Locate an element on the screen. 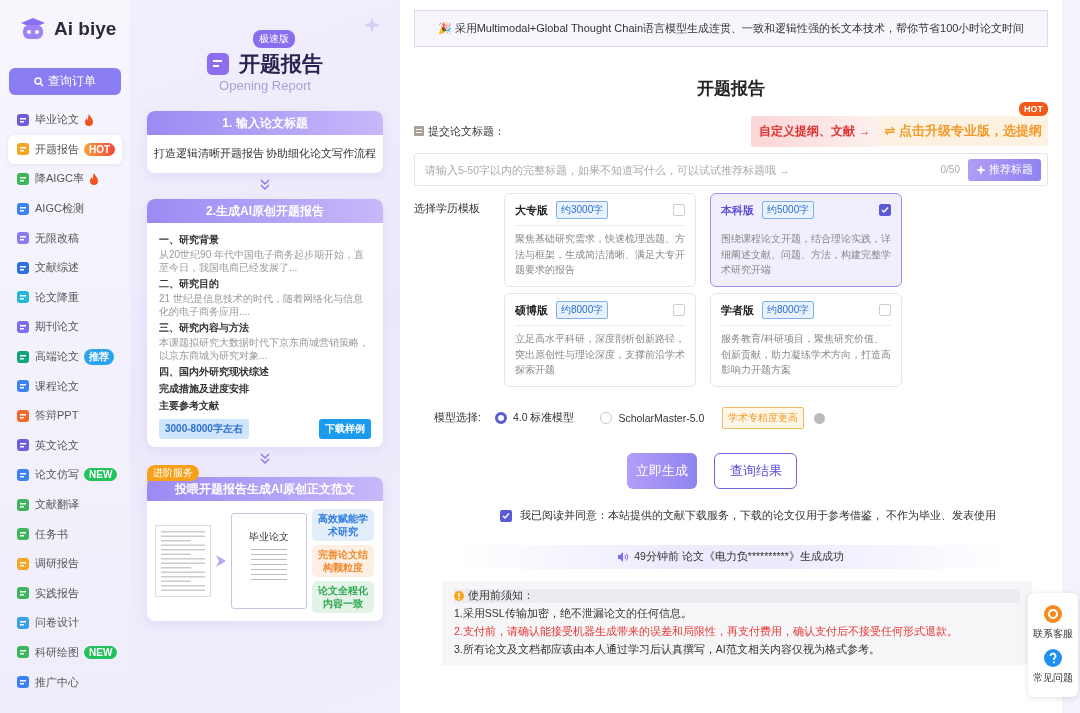 The width and height of the screenshot is (1080, 713). poster-subtitle: Opening Report is located at coordinates (265, 85).